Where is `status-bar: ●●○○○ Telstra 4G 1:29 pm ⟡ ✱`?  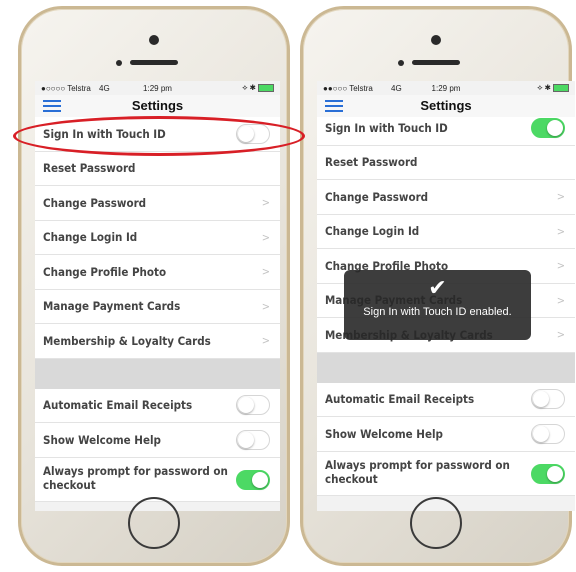 status-bar: ●●○○○ Telstra 4G 1:29 pm ⟡ ✱ is located at coordinates (446, 88).